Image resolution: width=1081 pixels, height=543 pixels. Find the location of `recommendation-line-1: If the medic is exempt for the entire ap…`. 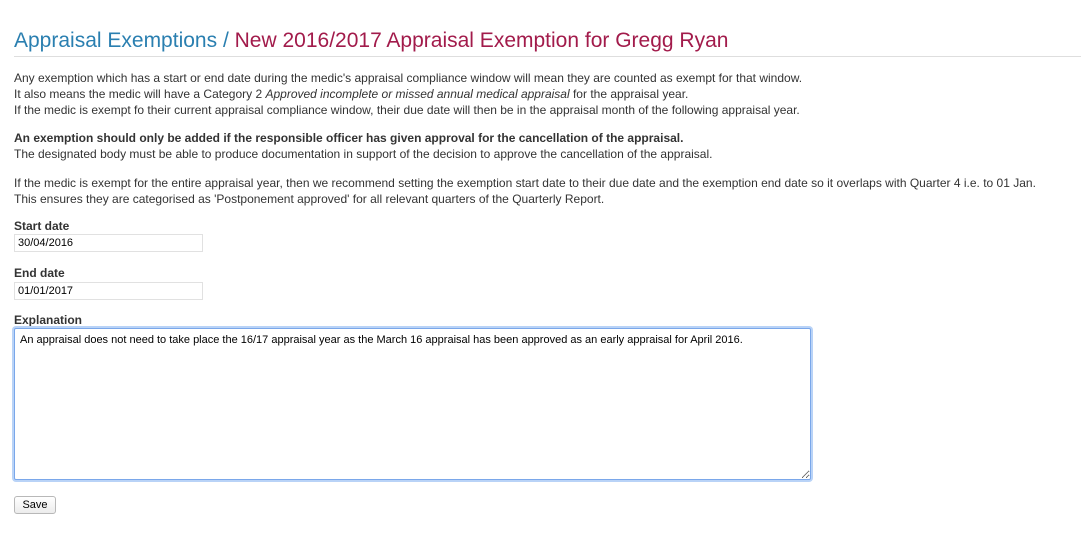

recommendation-line-1: If the medic is exempt for the entire ap… is located at coordinates (525, 183).